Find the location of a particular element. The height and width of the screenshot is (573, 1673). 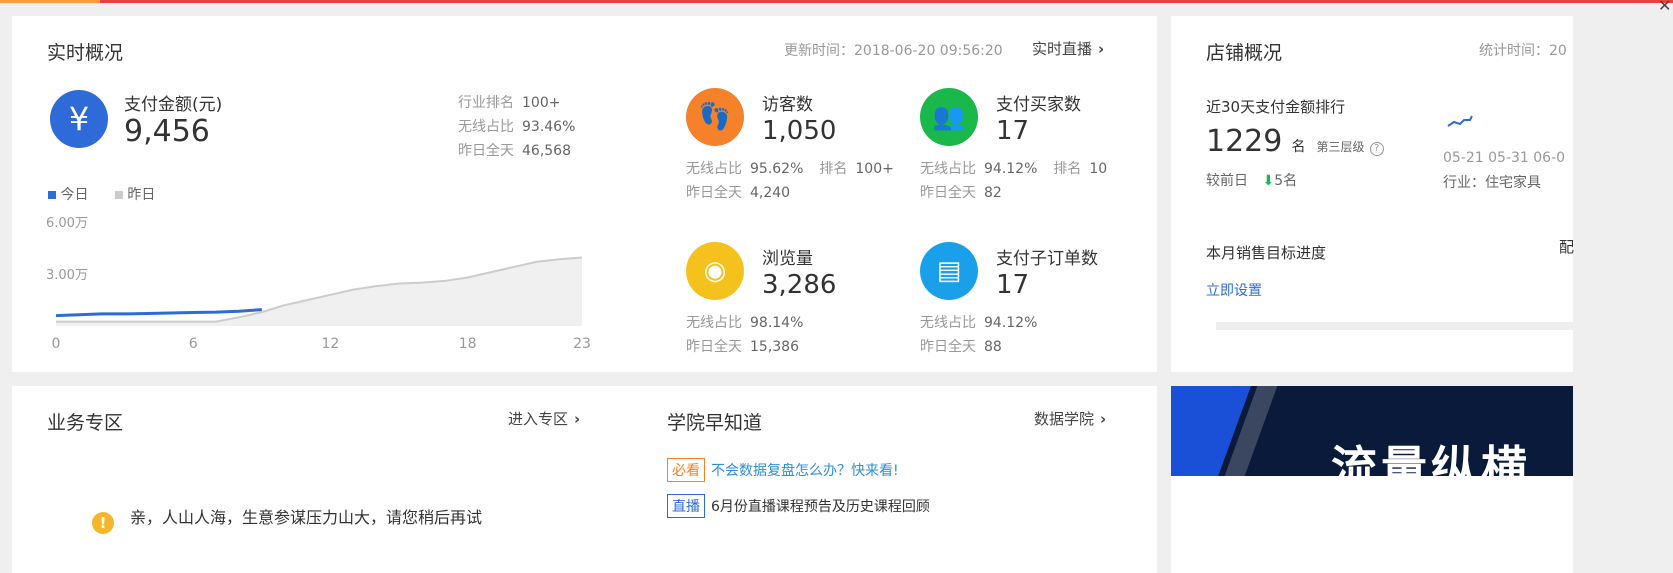

metric-wireless: 无线占比 94.12% is located at coordinates (978, 322).